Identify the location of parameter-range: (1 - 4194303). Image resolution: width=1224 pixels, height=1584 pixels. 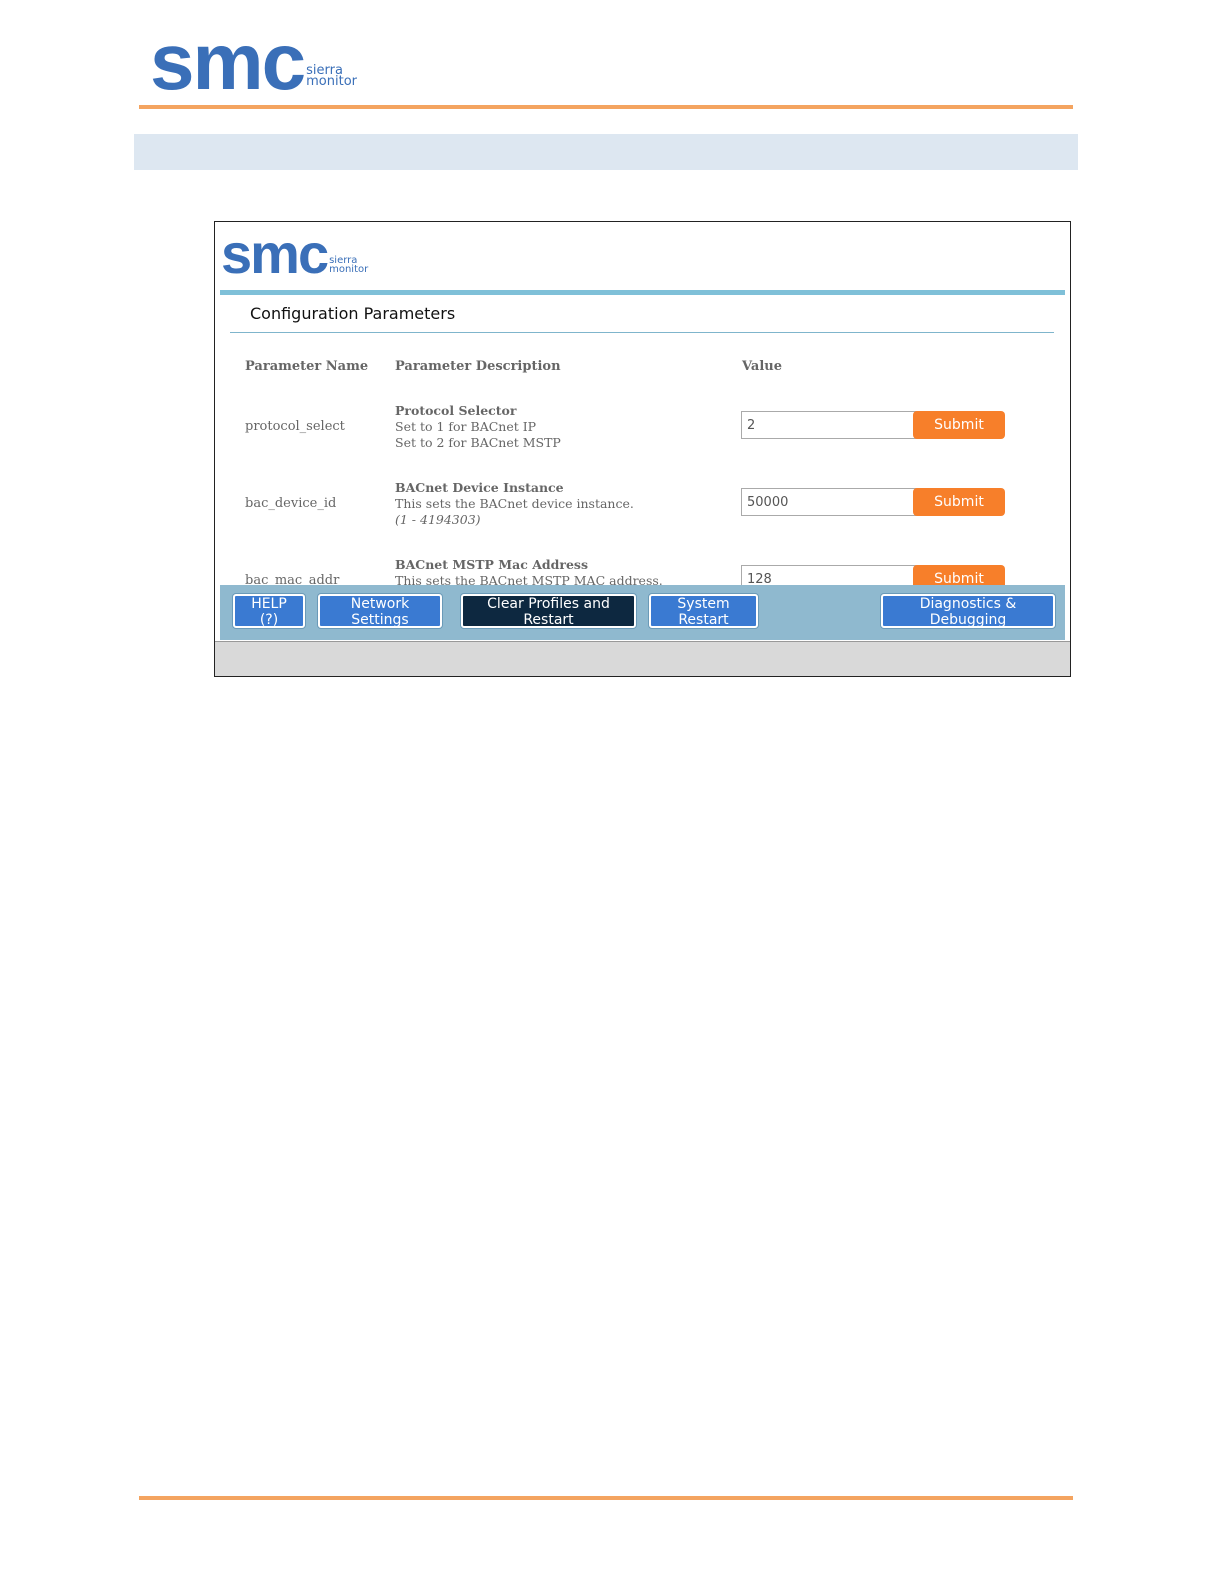
(438, 519).